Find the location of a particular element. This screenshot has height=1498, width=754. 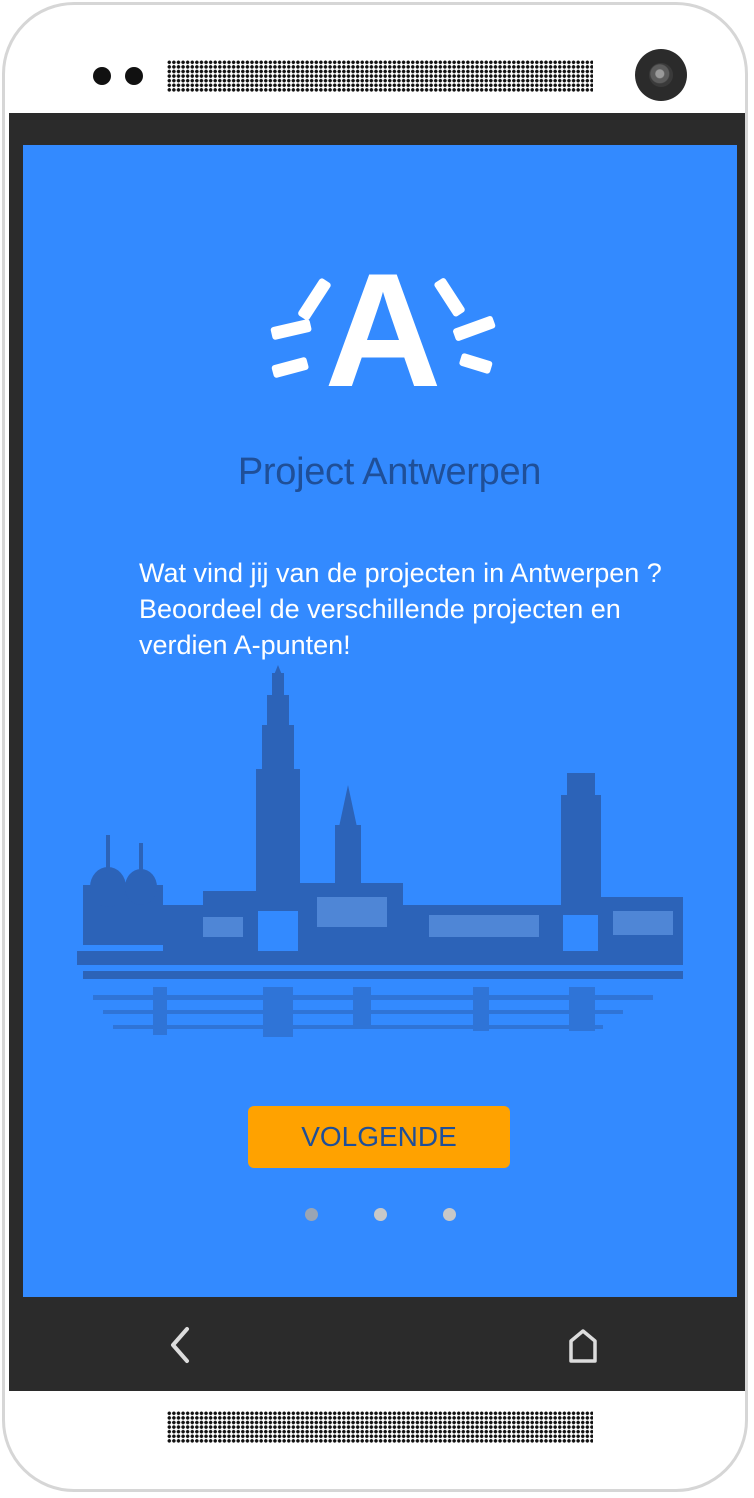

next-button: VOLGENDE is located at coordinates (379, 1137).